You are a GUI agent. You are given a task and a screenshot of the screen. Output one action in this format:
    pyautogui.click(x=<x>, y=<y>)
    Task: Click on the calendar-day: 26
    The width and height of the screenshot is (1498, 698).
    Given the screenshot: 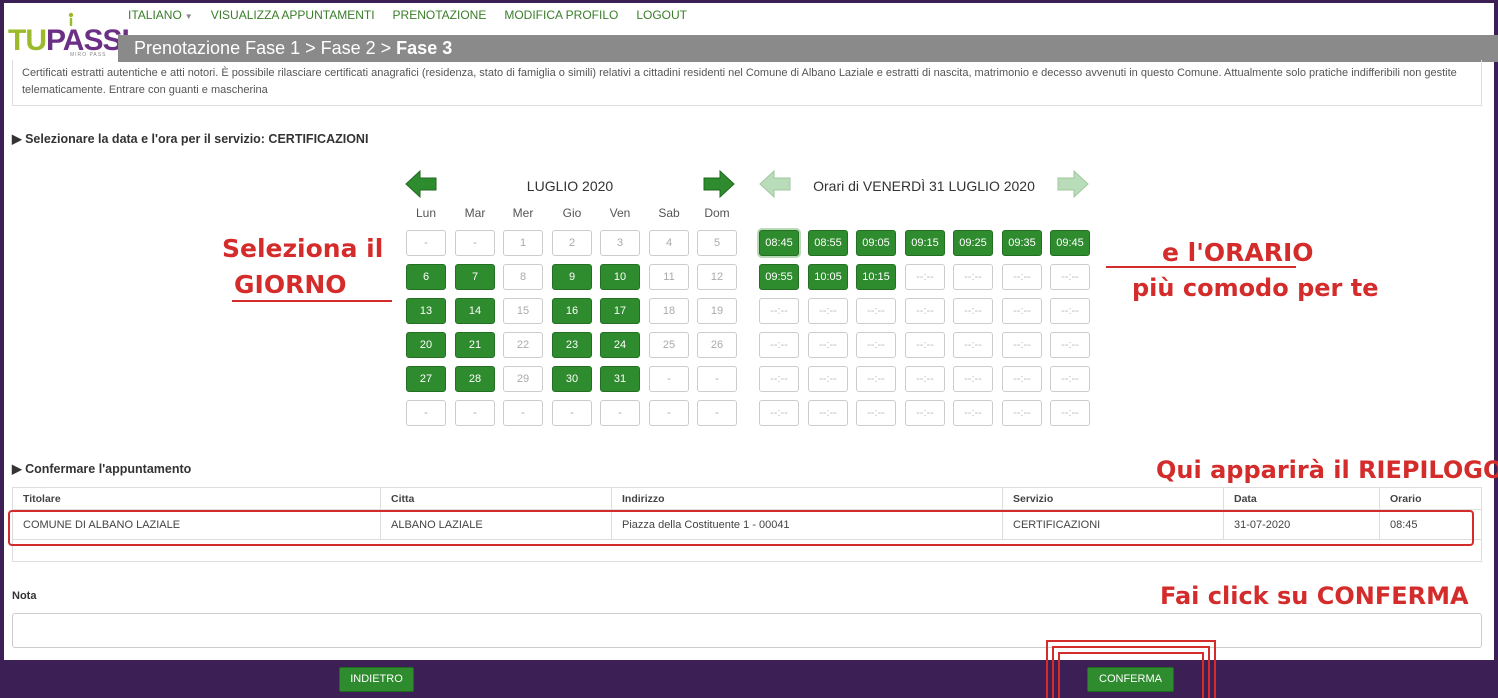 What is the action you would take?
    pyautogui.click(x=717, y=345)
    